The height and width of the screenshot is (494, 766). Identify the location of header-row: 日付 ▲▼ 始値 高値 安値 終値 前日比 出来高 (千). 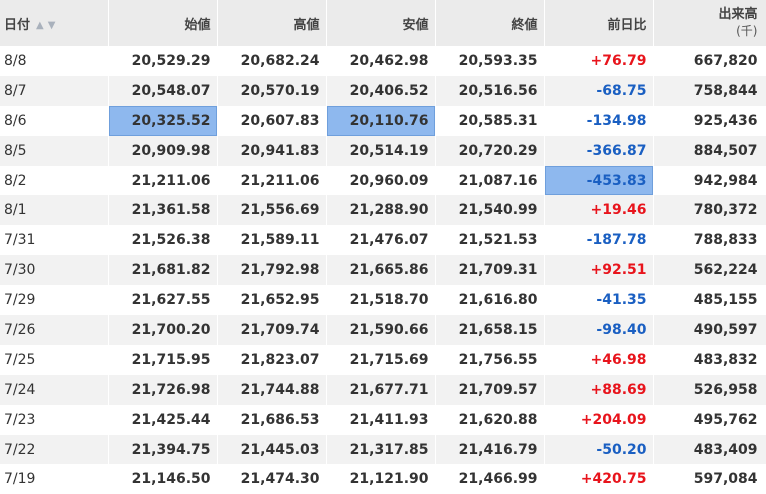
(383, 23).